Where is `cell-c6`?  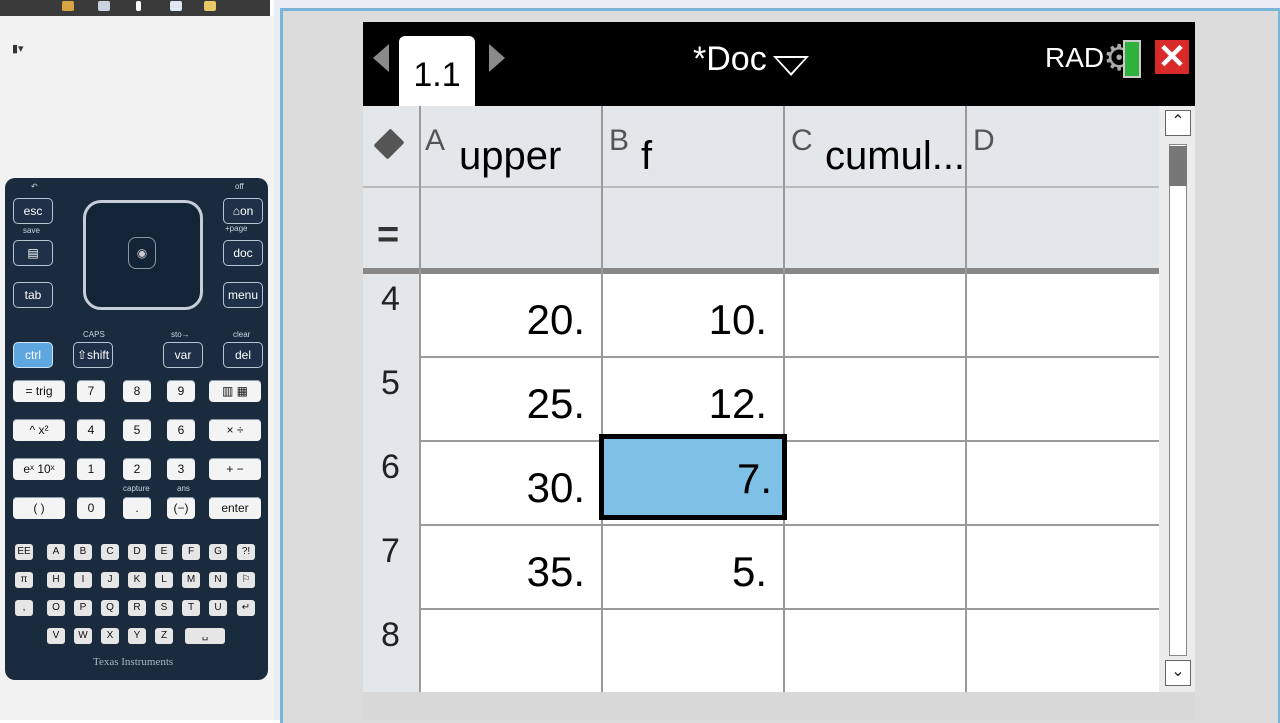
cell-c6 is located at coordinates (875, 484).